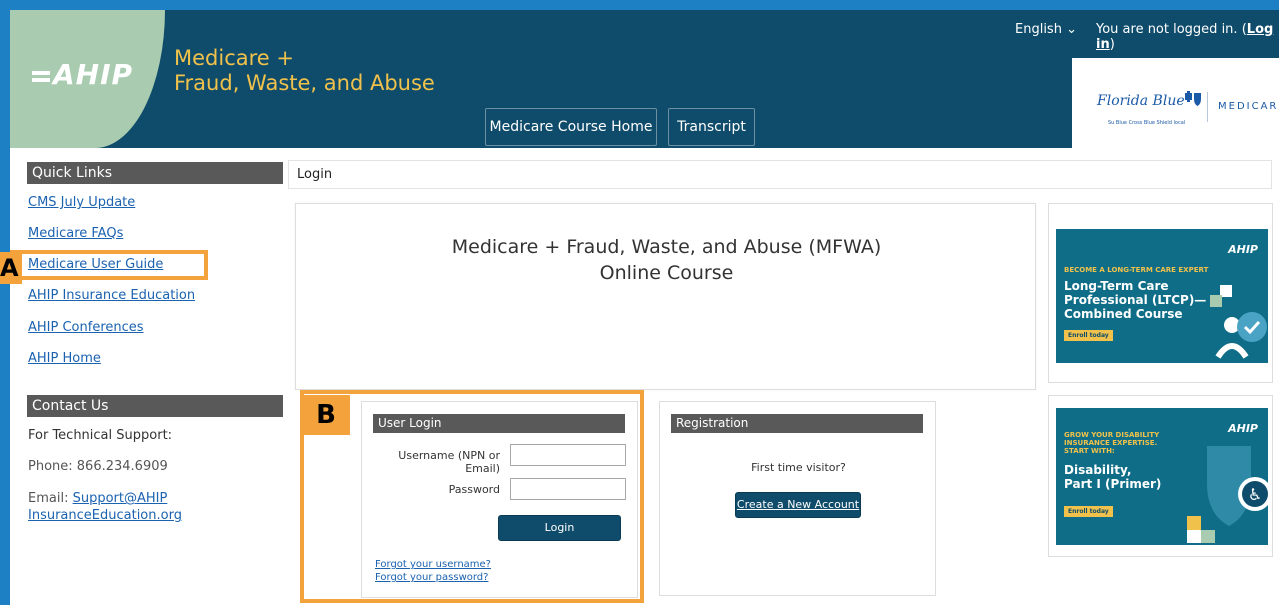 The height and width of the screenshot is (605, 1279). What do you see at coordinates (1071, 29) in the screenshot?
I see `chevron-down-icon: ⌄` at bounding box center [1071, 29].